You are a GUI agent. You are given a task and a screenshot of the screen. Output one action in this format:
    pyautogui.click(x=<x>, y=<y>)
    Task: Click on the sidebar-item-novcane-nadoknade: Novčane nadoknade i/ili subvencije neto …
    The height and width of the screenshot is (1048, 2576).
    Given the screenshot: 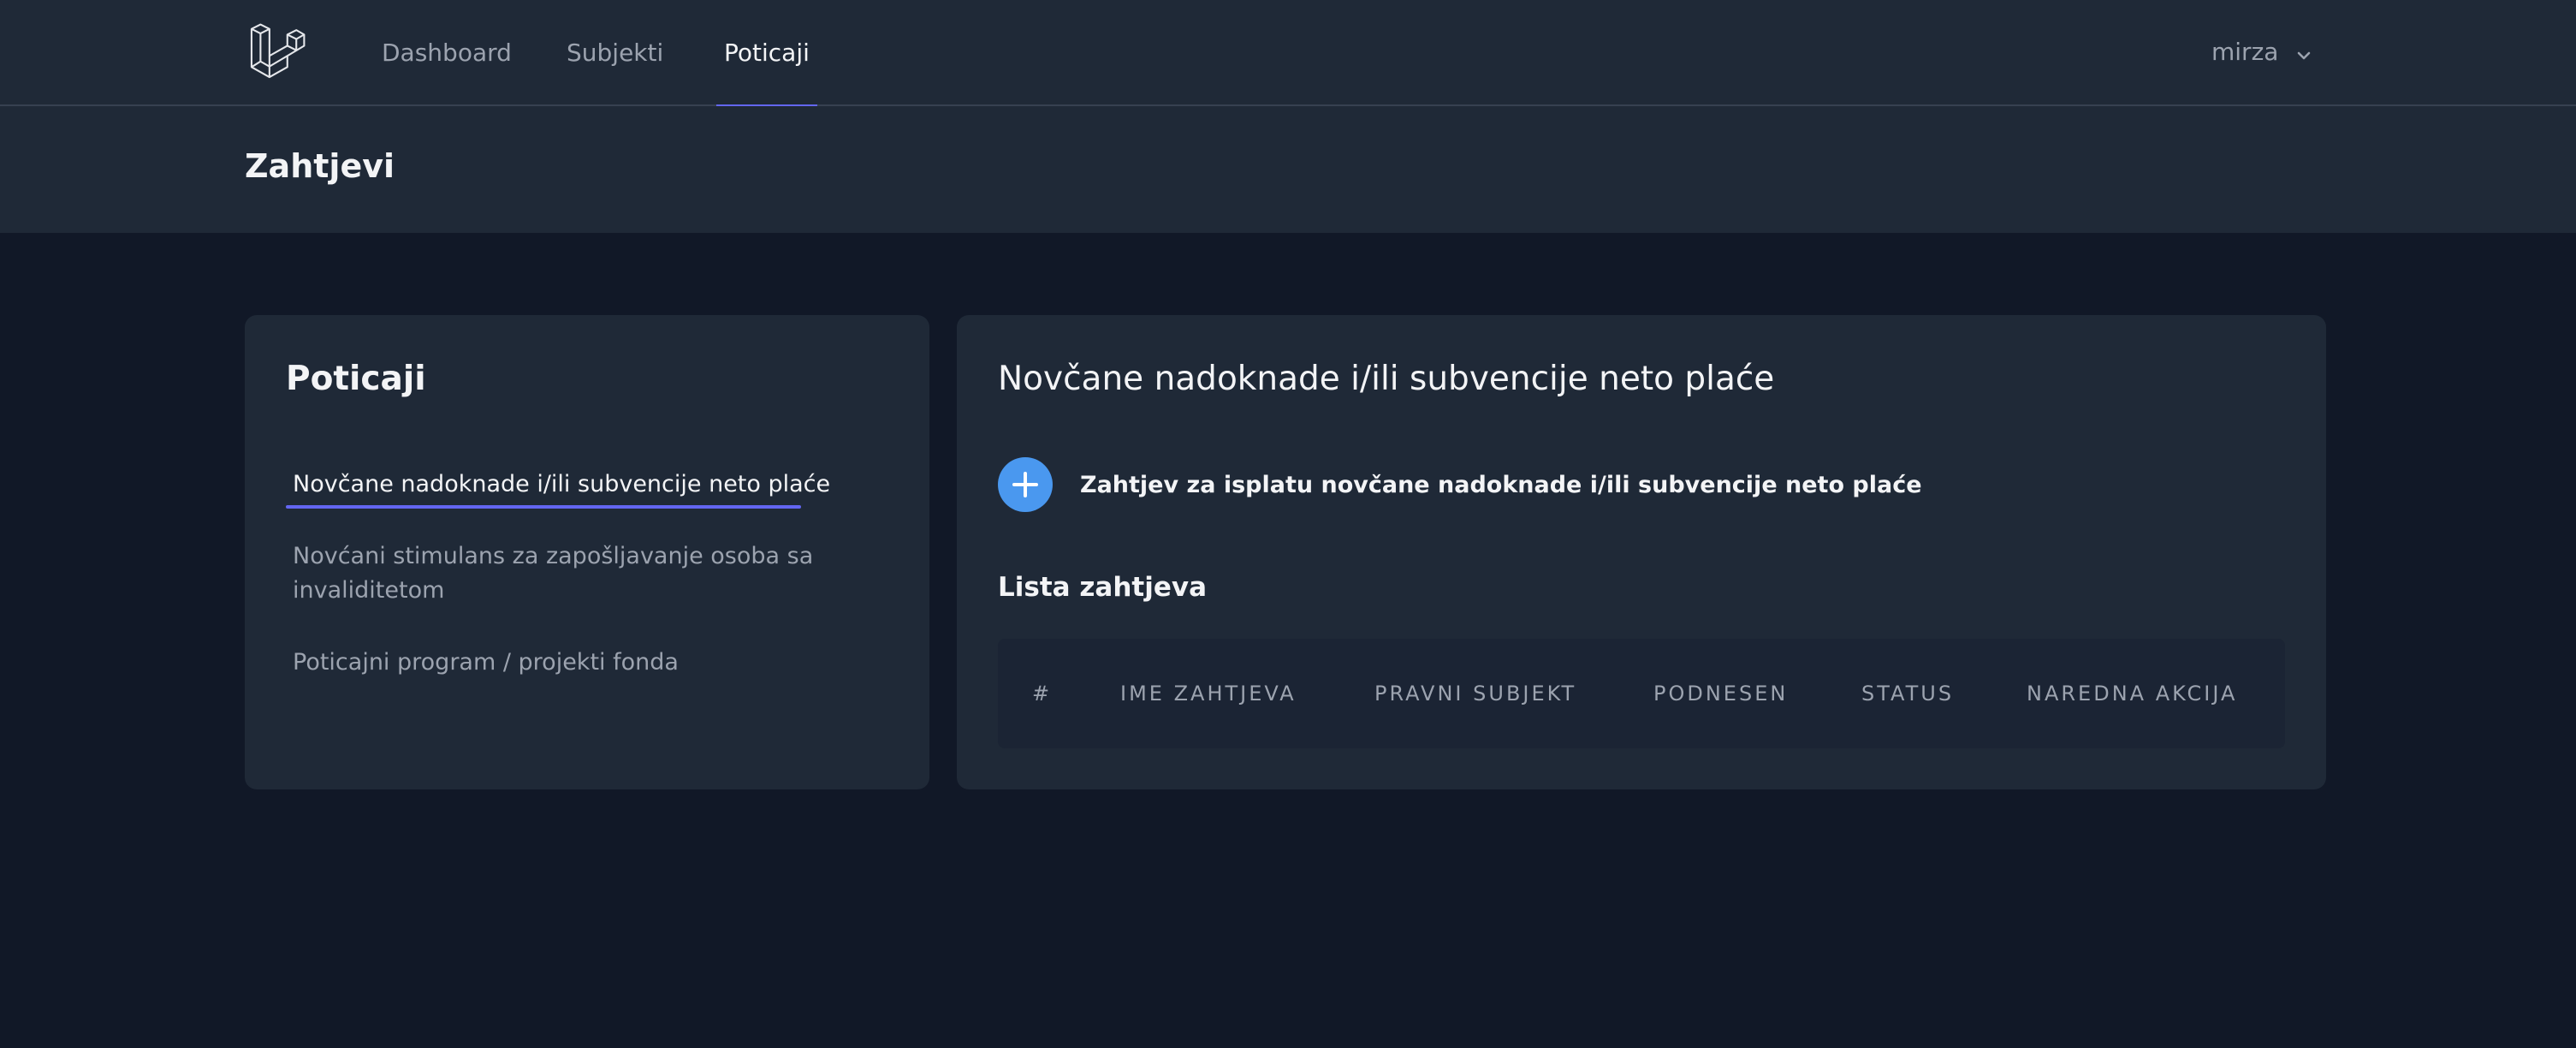 What is the action you would take?
    pyautogui.click(x=563, y=488)
    